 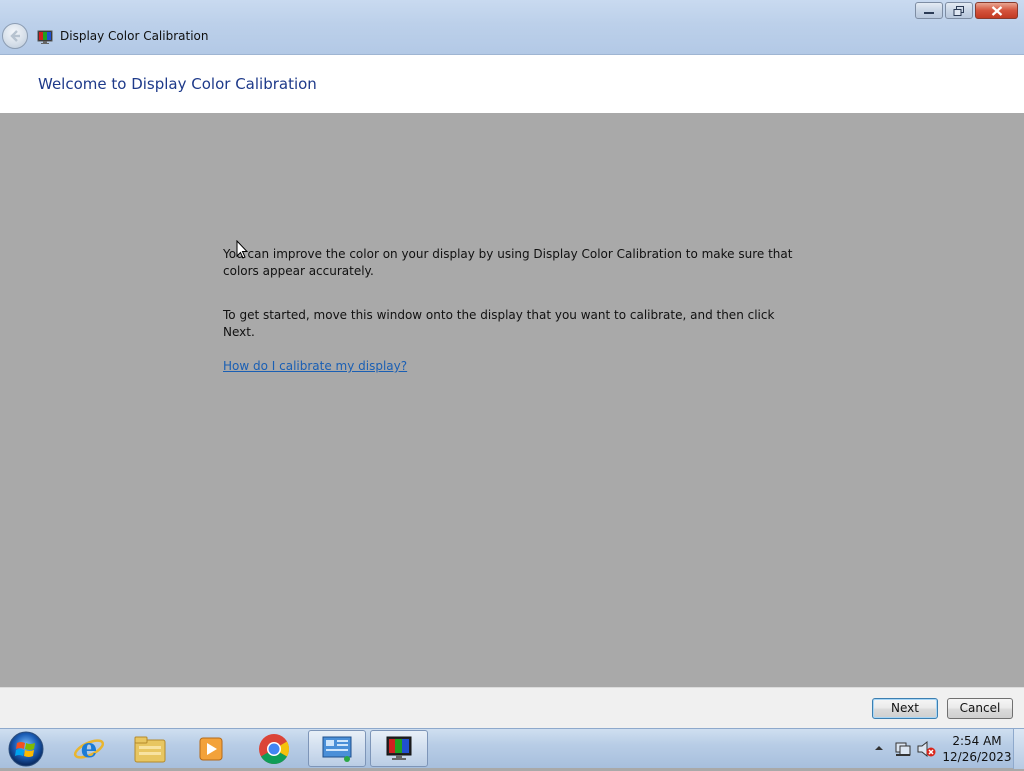 I want to click on cancel-button: Cancel, so click(x=980, y=708).